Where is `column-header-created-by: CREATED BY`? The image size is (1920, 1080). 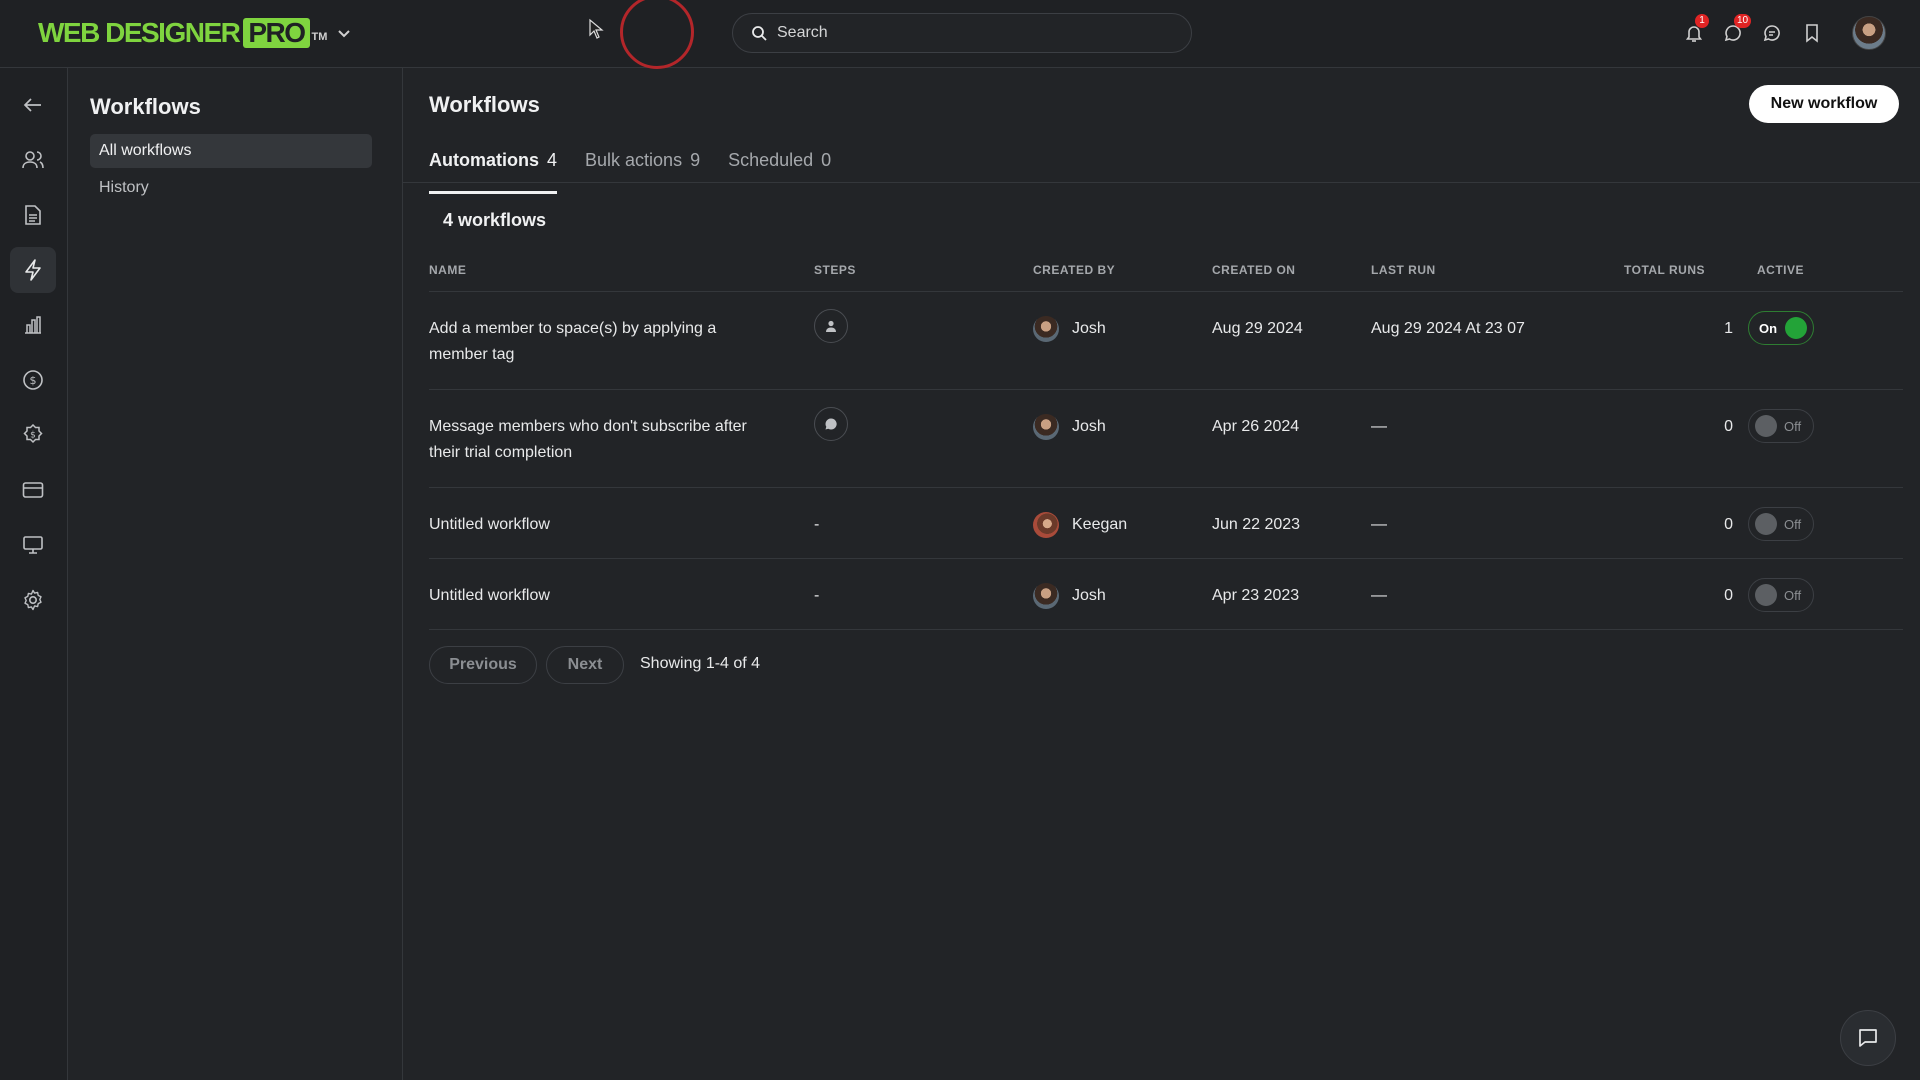 column-header-created-by: CREATED BY is located at coordinates (1074, 270).